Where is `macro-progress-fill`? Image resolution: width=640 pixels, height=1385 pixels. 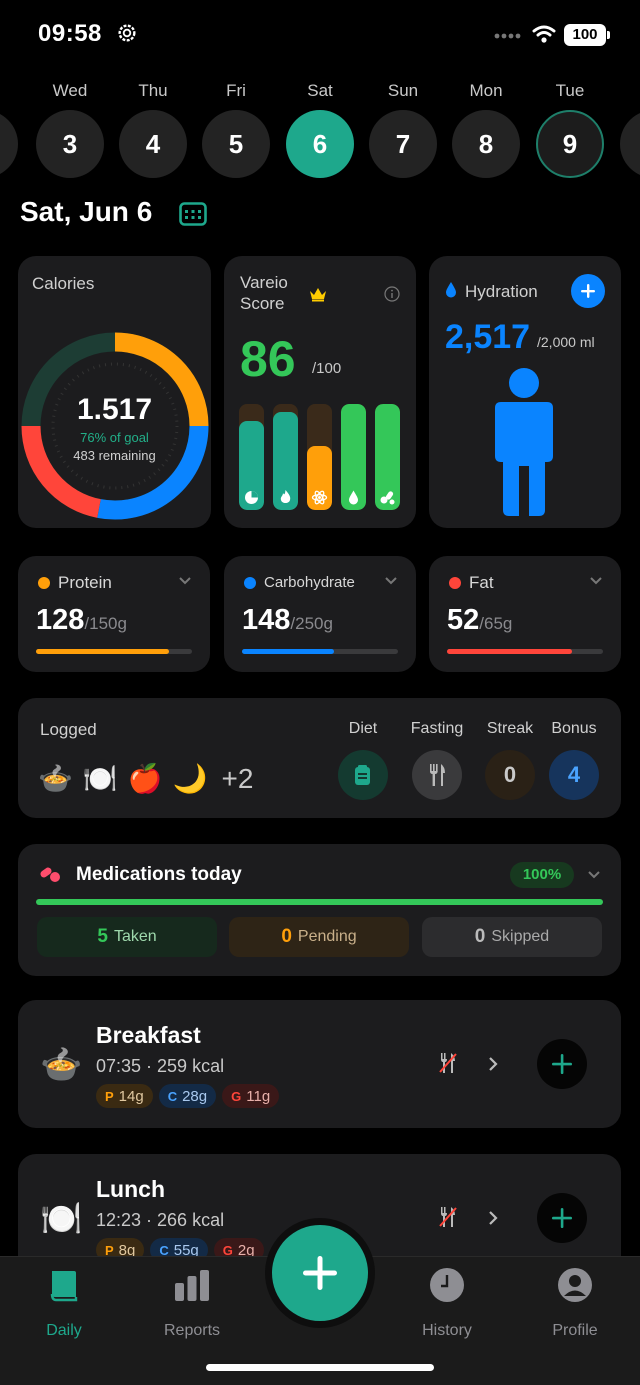 macro-progress-fill is located at coordinates (103, 651).